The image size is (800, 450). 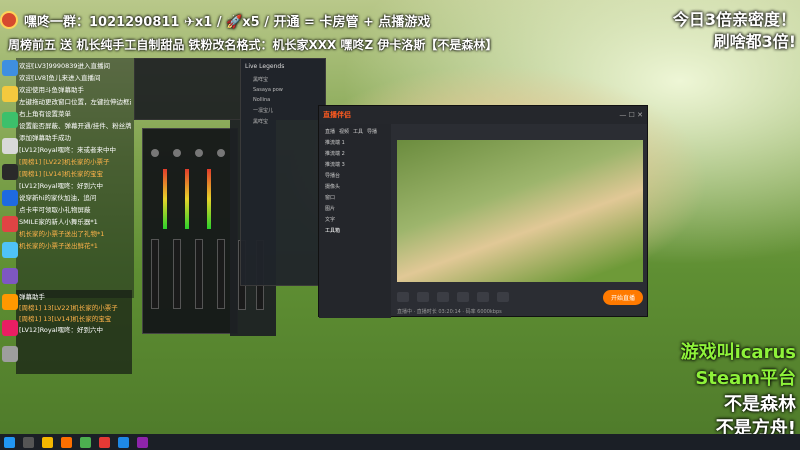 I want to click on tab-video: 视频, so click(x=344, y=131).